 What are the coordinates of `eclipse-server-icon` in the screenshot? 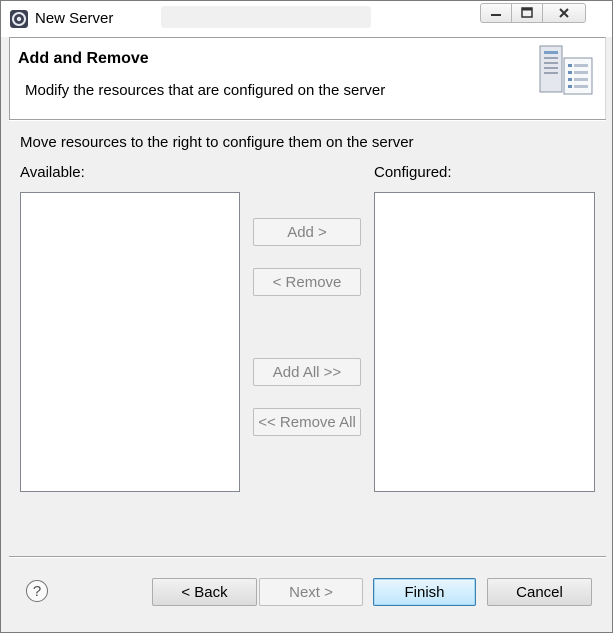 It's located at (19, 19).